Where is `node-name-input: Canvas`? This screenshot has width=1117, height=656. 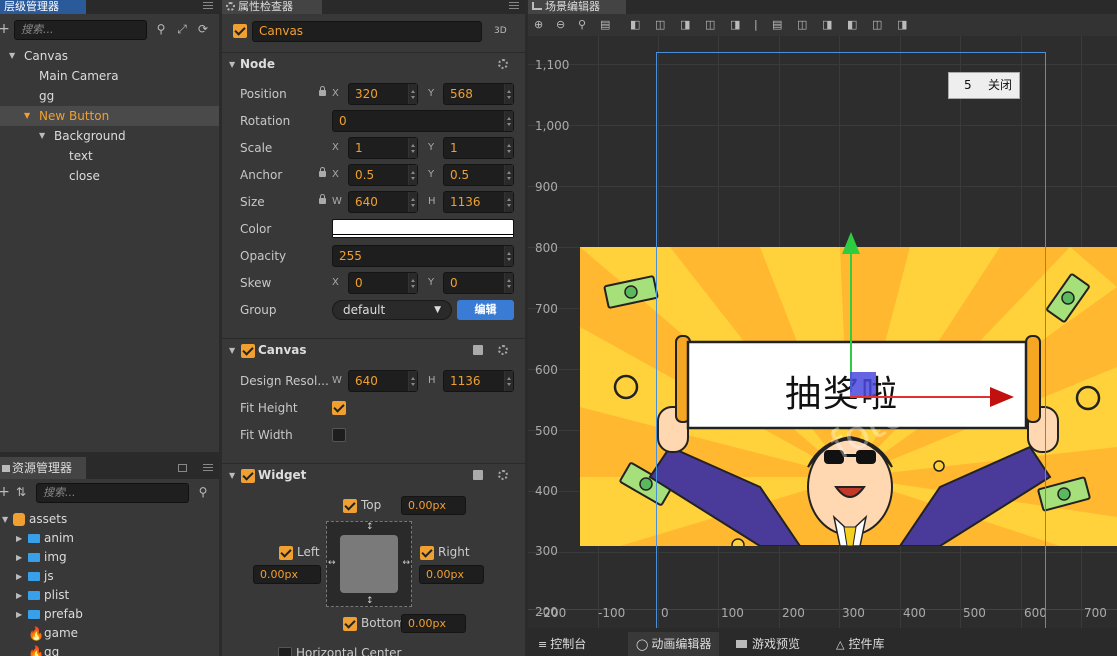 node-name-input: Canvas is located at coordinates (367, 31).